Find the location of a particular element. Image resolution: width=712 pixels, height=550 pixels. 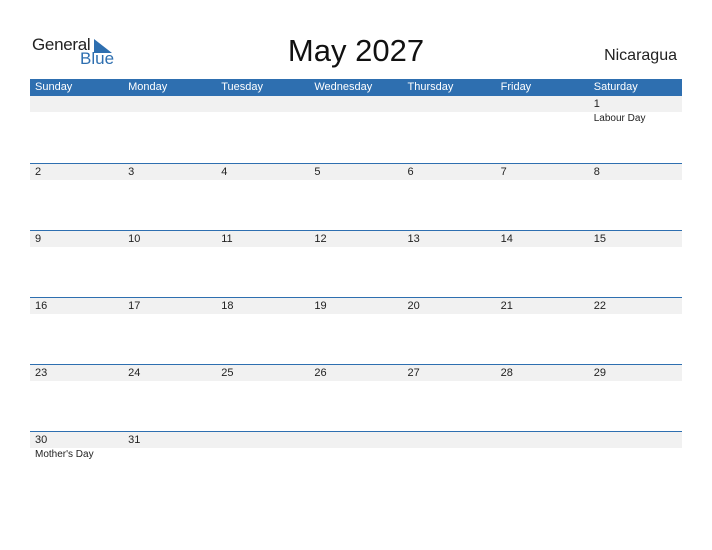

weekday-sunday: Sunday is located at coordinates (54, 87).